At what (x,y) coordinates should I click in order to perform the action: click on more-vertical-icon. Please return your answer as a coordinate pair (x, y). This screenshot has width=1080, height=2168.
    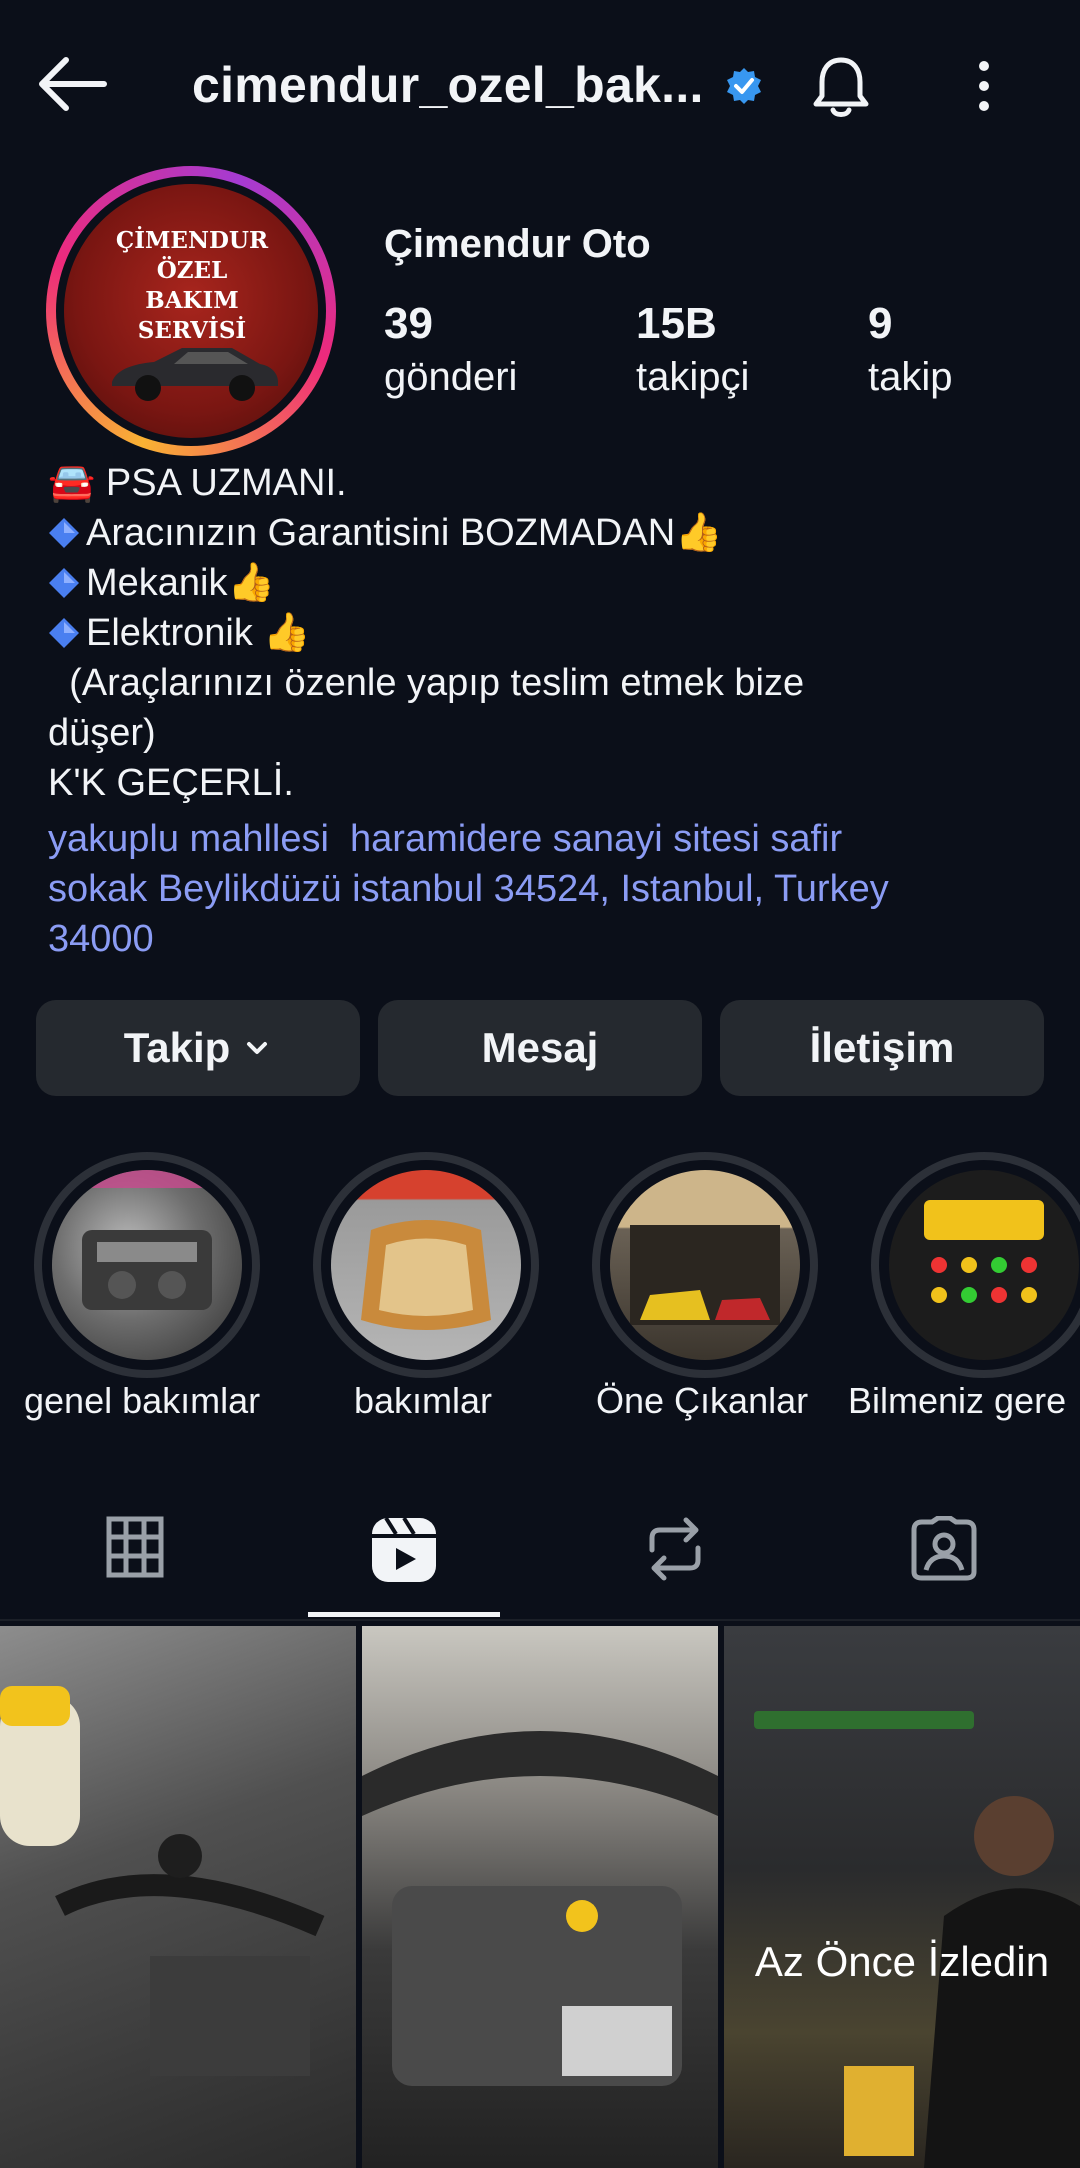
    Looking at the image, I should click on (984, 86).